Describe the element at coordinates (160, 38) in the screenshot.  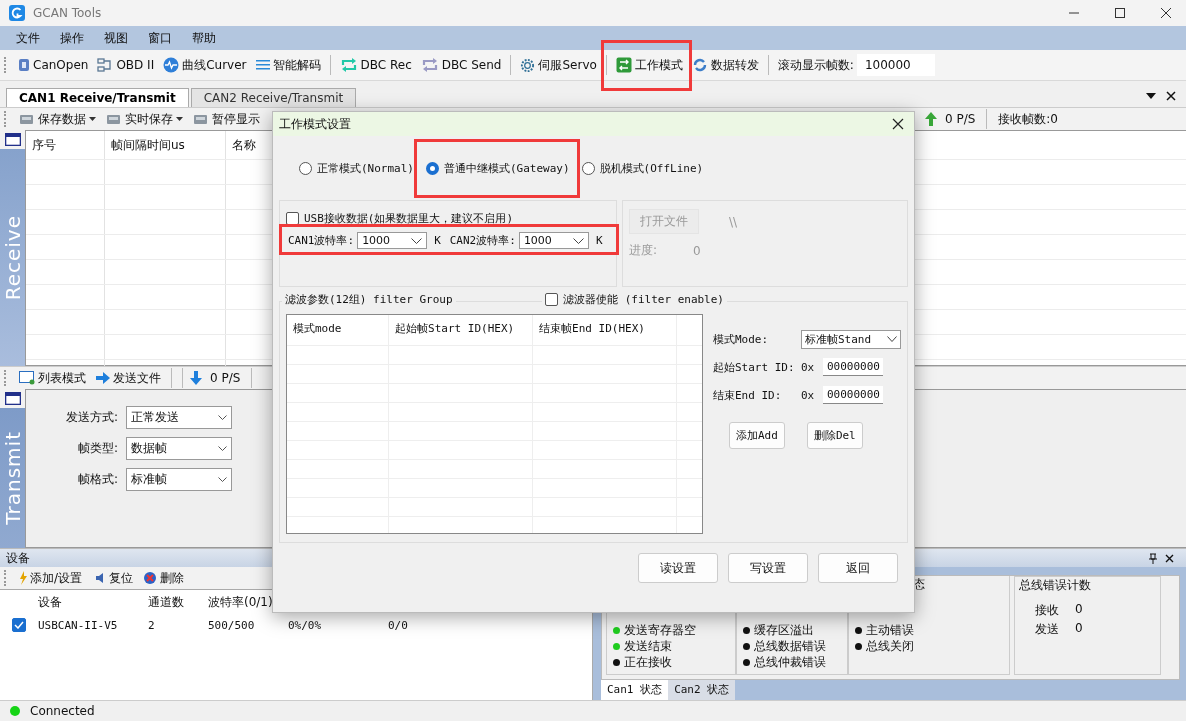
I see `menu-item: 窗口` at that location.